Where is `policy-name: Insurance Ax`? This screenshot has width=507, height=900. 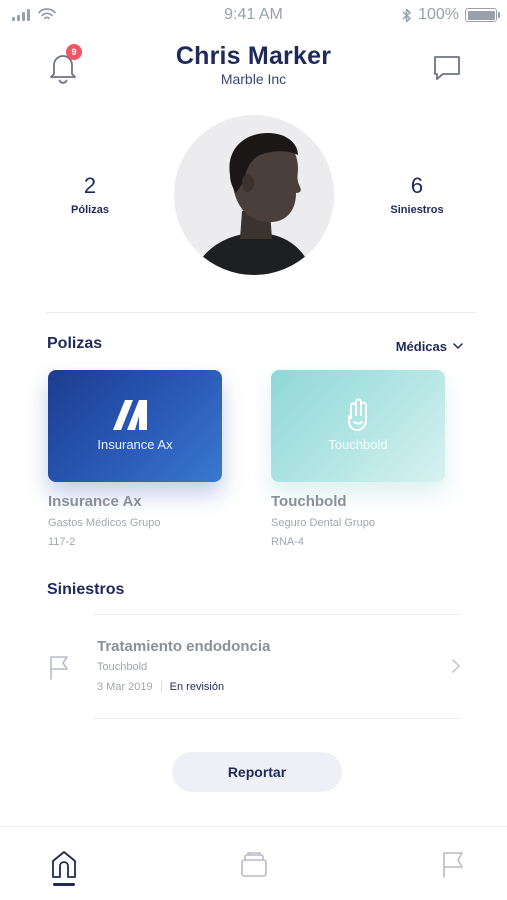 policy-name: Insurance Ax is located at coordinates (95, 501).